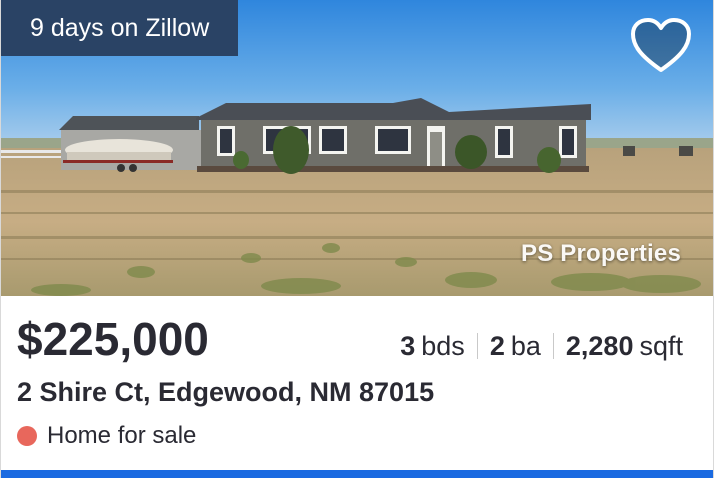 The image size is (714, 478). Describe the element at coordinates (541, 346) in the screenshot. I see `listing-facts: 3 bds 2 ba 2,280 sqft` at that location.